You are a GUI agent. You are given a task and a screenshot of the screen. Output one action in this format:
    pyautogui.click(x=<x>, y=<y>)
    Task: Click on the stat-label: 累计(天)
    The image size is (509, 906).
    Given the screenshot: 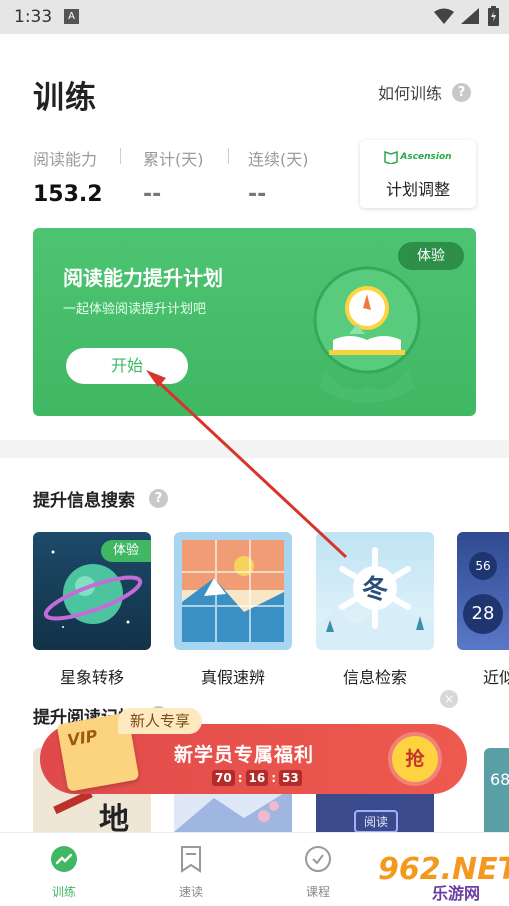 What is the action you would take?
    pyautogui.click(x=173, y=159)
    